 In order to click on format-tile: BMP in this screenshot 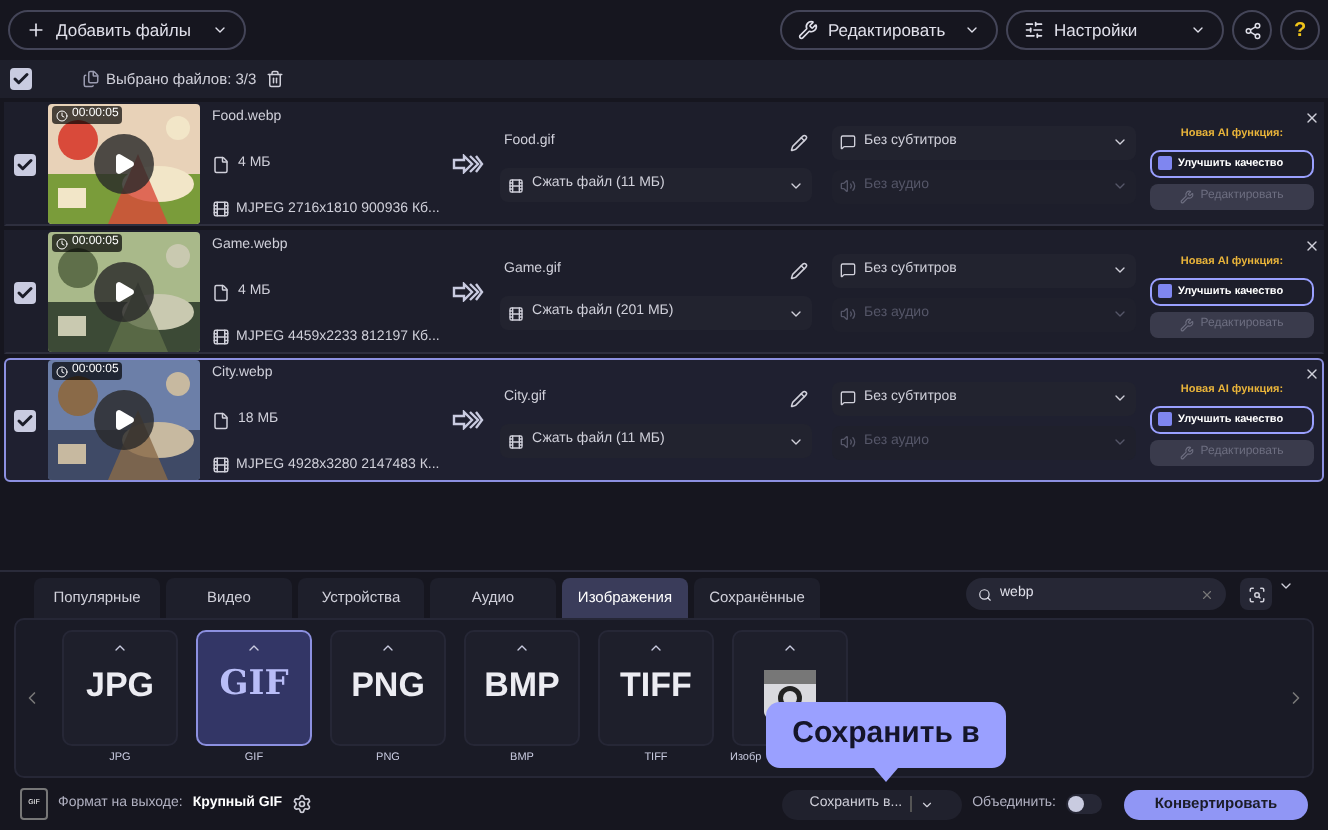, I will do `click(522, 688)`.